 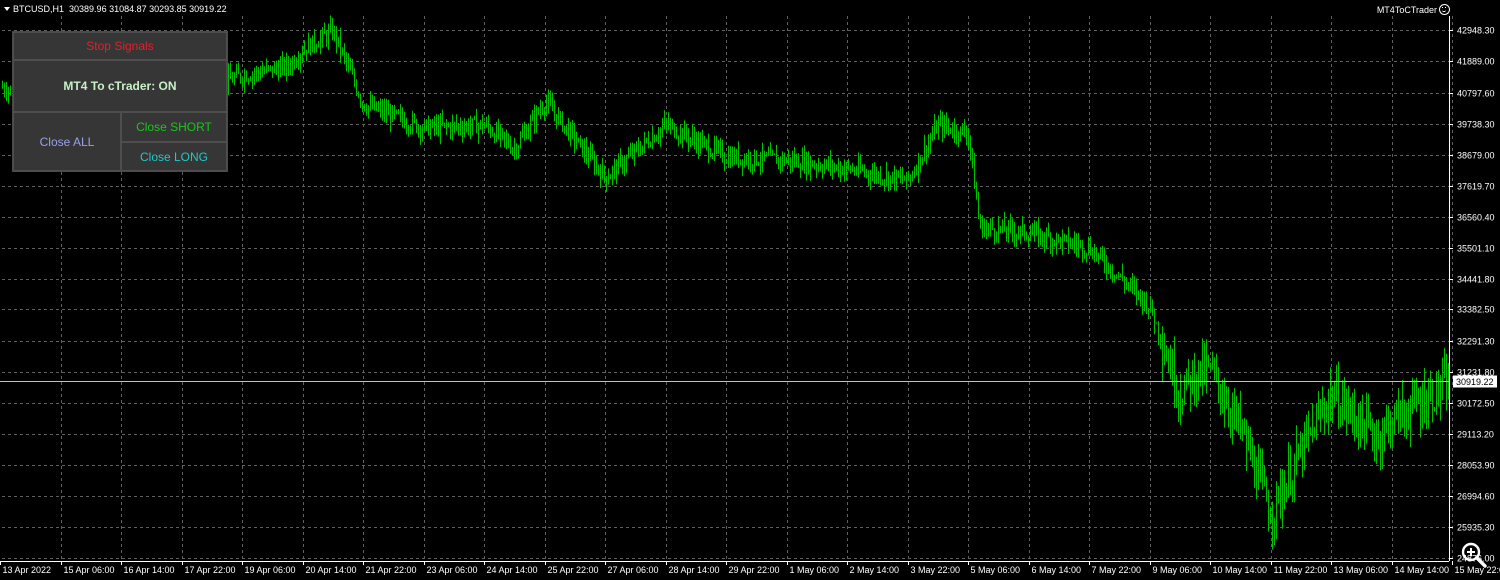 I want to click on time-tick-label: 7 May 22:00, so click(x=1117, y=570).